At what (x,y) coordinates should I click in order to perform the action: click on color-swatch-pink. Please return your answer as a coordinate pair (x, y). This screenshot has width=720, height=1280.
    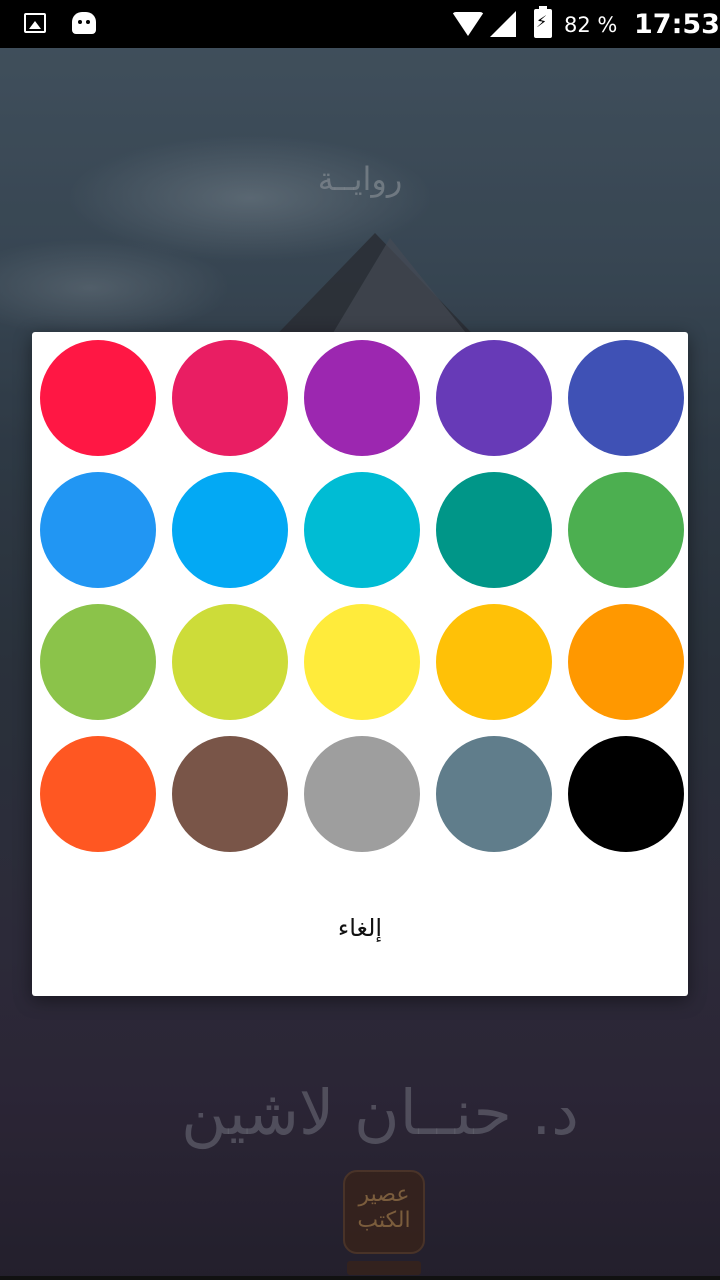
    Looking at the image, I should click on (230, 398).